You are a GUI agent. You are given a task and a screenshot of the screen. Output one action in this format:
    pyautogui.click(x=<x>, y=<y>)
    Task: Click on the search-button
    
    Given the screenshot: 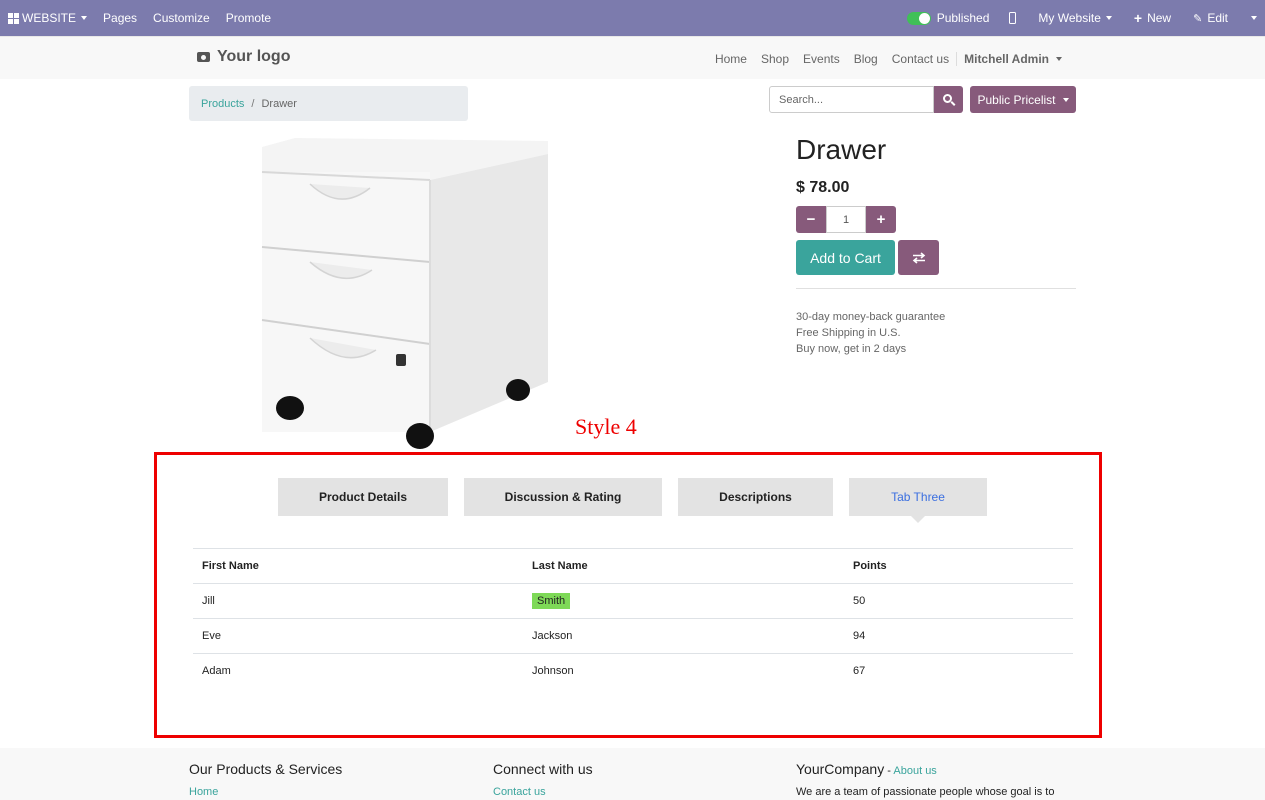 What is the action you would take?
    pyautogui.click(x=948, y=99)
    